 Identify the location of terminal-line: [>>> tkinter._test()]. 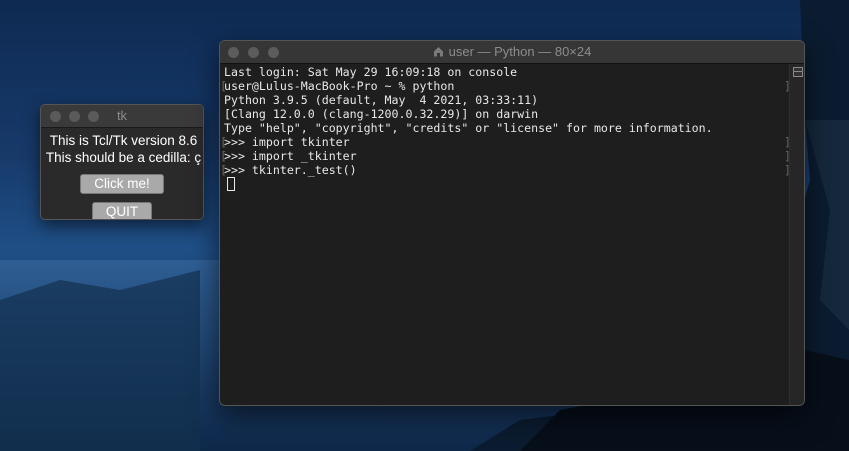
(505, 170).